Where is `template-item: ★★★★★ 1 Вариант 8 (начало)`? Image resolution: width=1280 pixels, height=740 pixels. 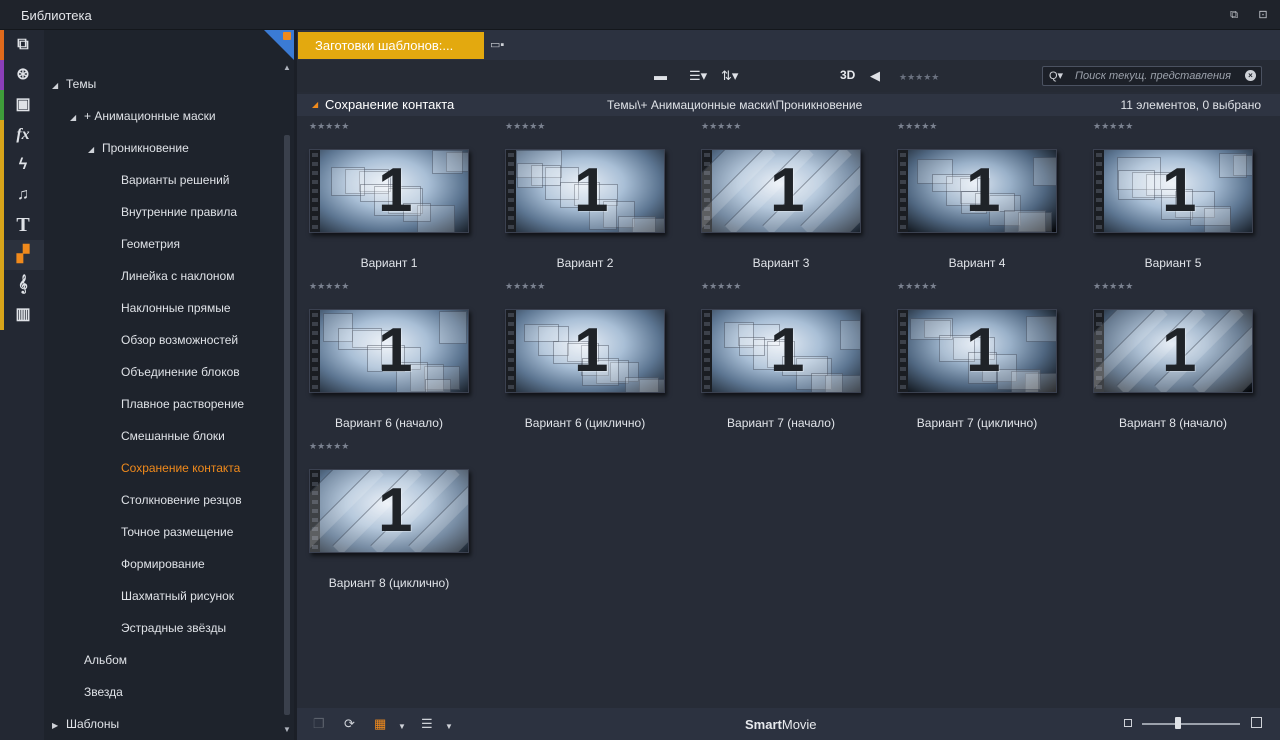
template-item: ★★★★★ 1 Вариант 8 (начало) is located at coordinates (1179, 358).